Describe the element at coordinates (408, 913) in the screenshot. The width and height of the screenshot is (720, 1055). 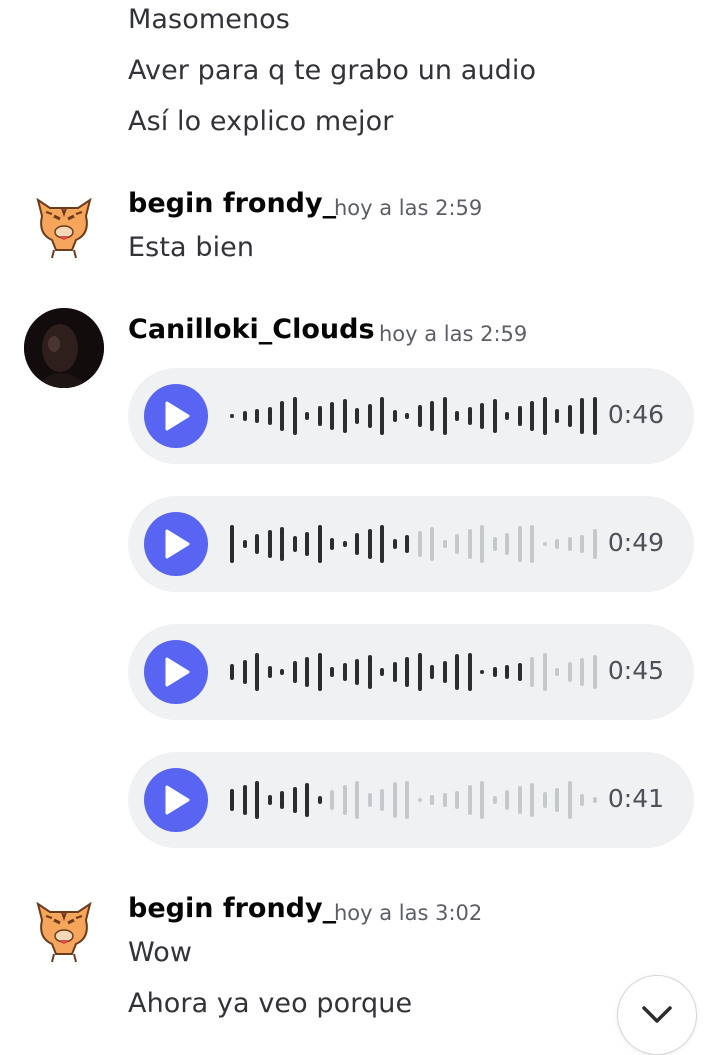
I see `timestamp: hoy a las 3:02` at that location.